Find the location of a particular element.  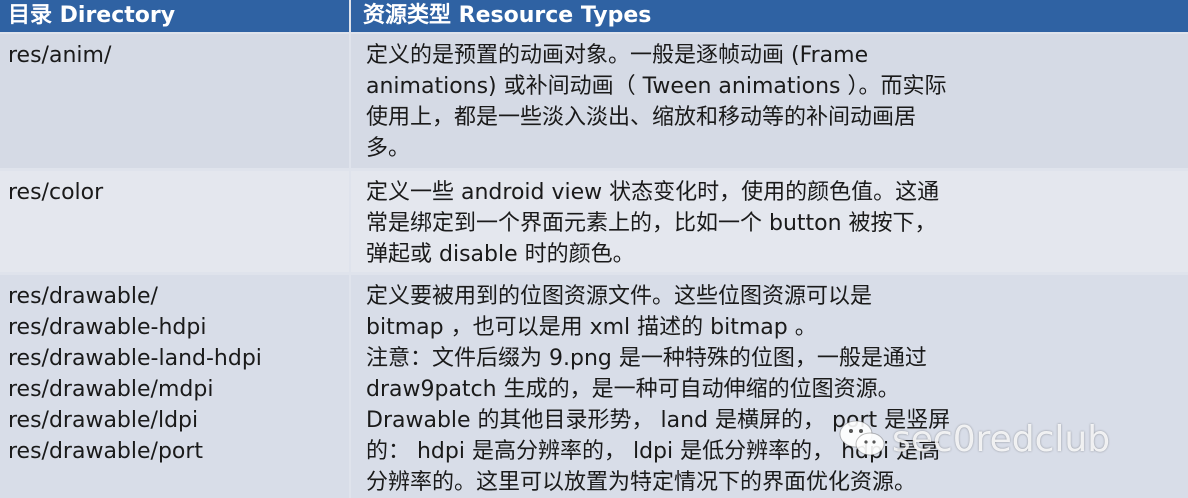

description-line: 分辨率的。这里可以放置为特定情况下的界面优化资源。 is located at coordinates (641, 482).